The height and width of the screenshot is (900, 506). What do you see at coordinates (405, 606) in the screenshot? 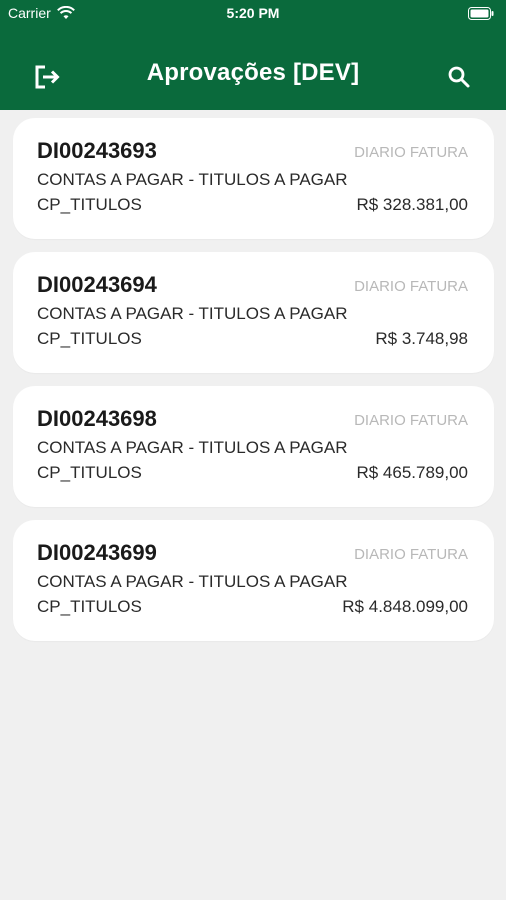
I see `document-amount: R$ 4.848.099,00` at bounding box center [405, 606].